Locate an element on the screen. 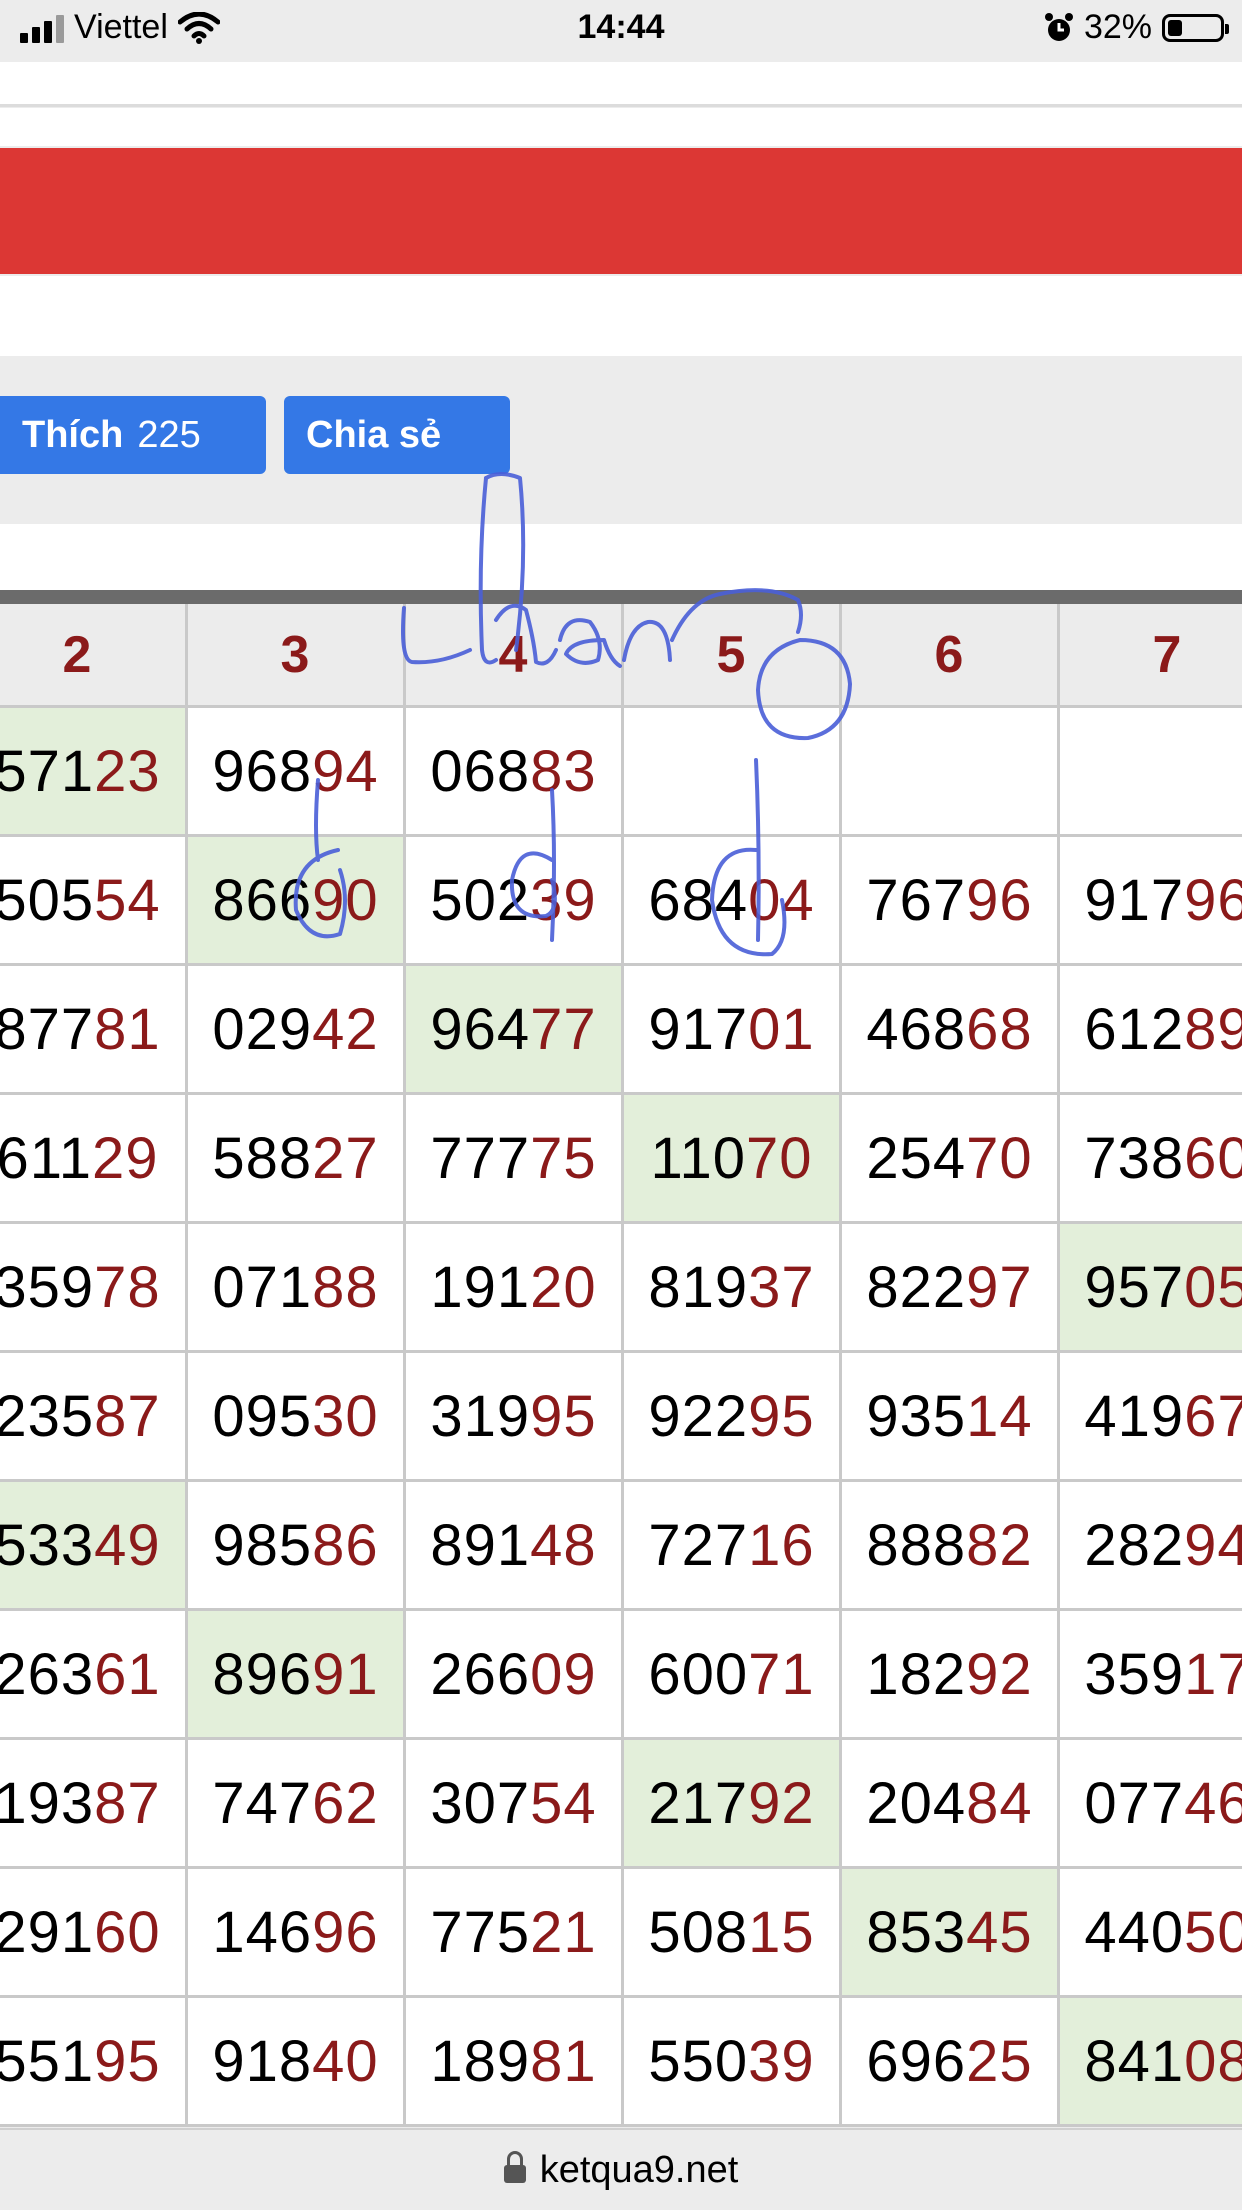 This screenshot has width=1242, height=2210. result-cell: 235 87 is located at coordinates (94, 1417).